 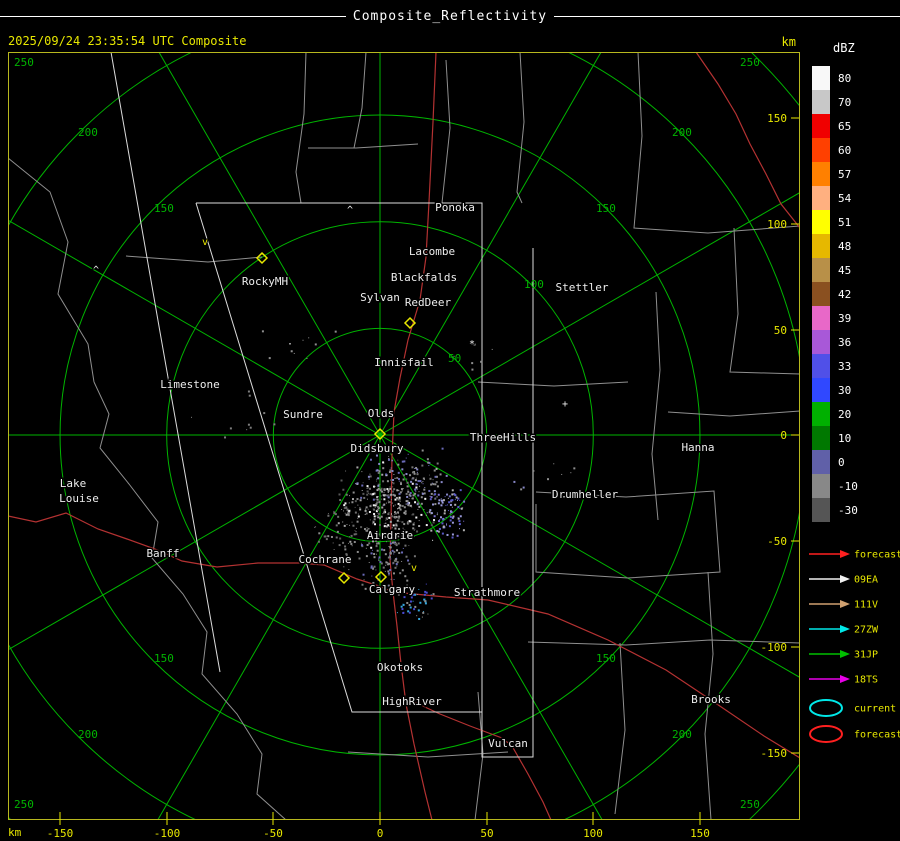 What do you see at coordinates (877, 735) in the screenshot?
I see `ellipse-label-forecast: forecast` at bounding box center [877, 735].